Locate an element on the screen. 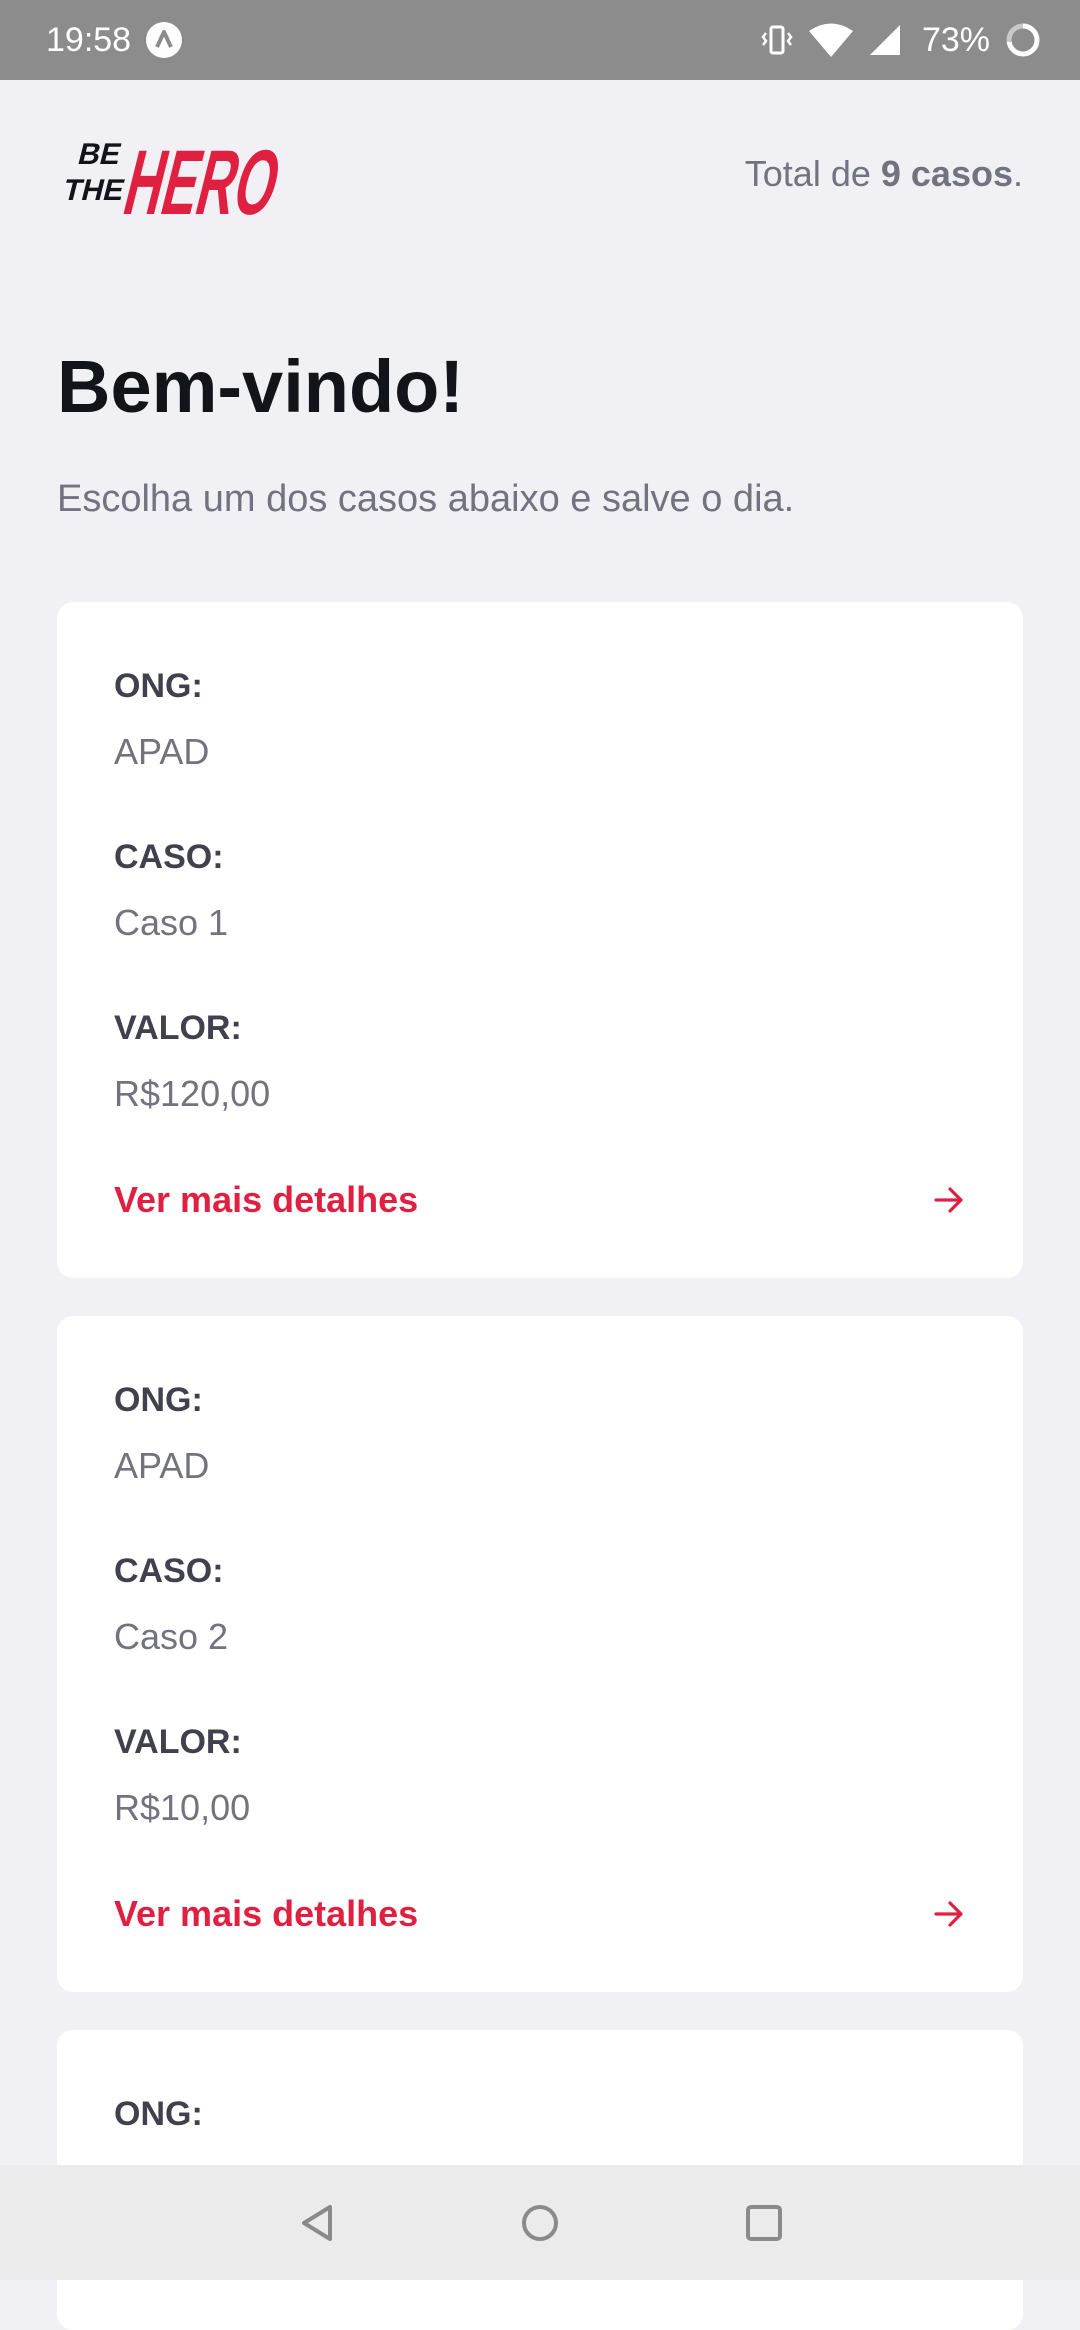  total-cases: Total de 9 casos. is located at coordinates (884, 174).